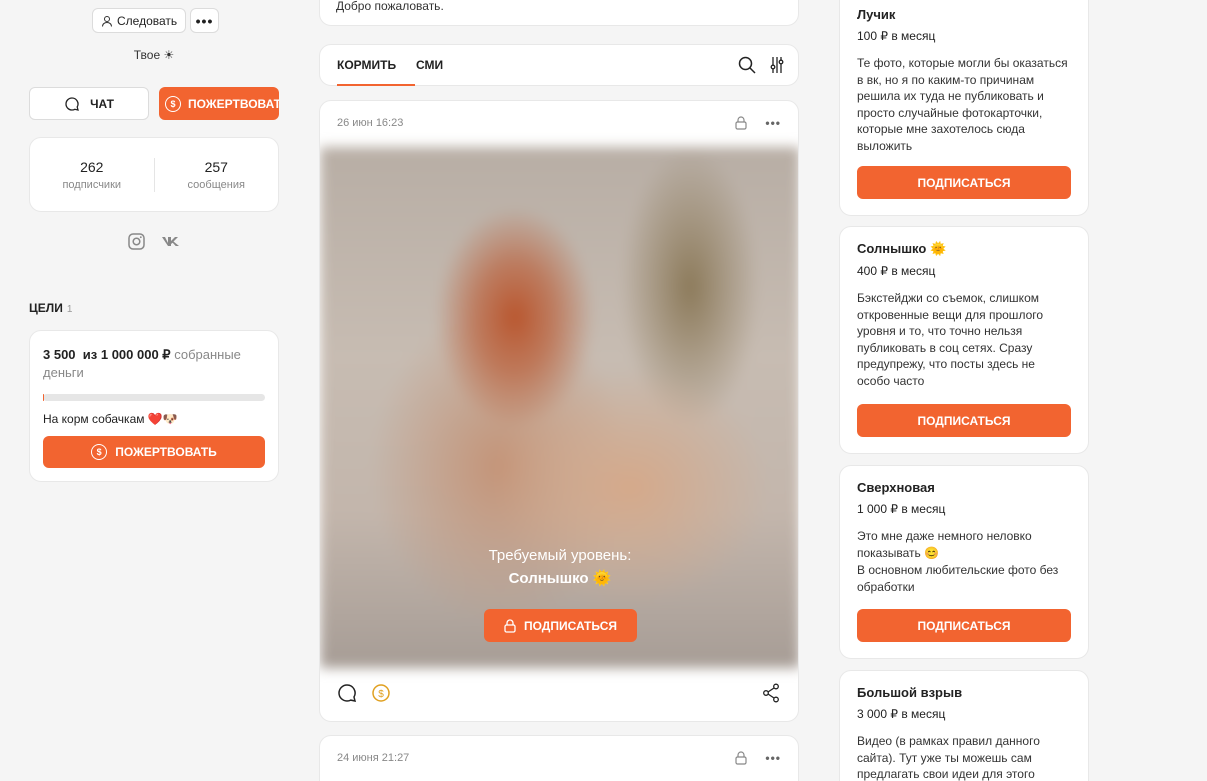  What do you see at coordinates (560, 555) in the screenshot?
I see `required-level-label: Требуемый уровень:` at bounding box center [560, 555].